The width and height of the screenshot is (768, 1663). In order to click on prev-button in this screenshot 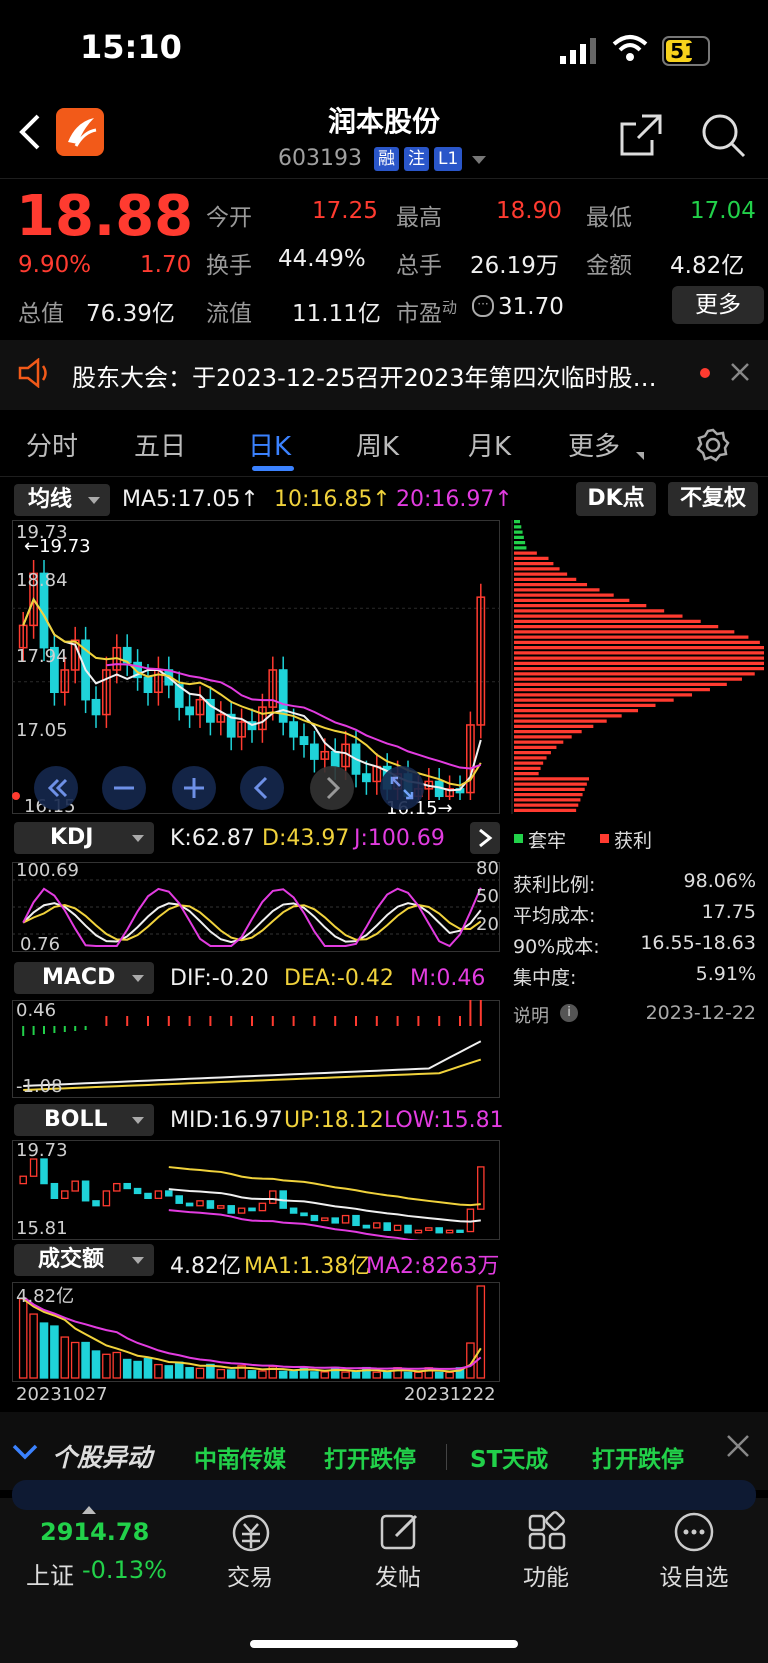, I will do `click(262, 788)`.